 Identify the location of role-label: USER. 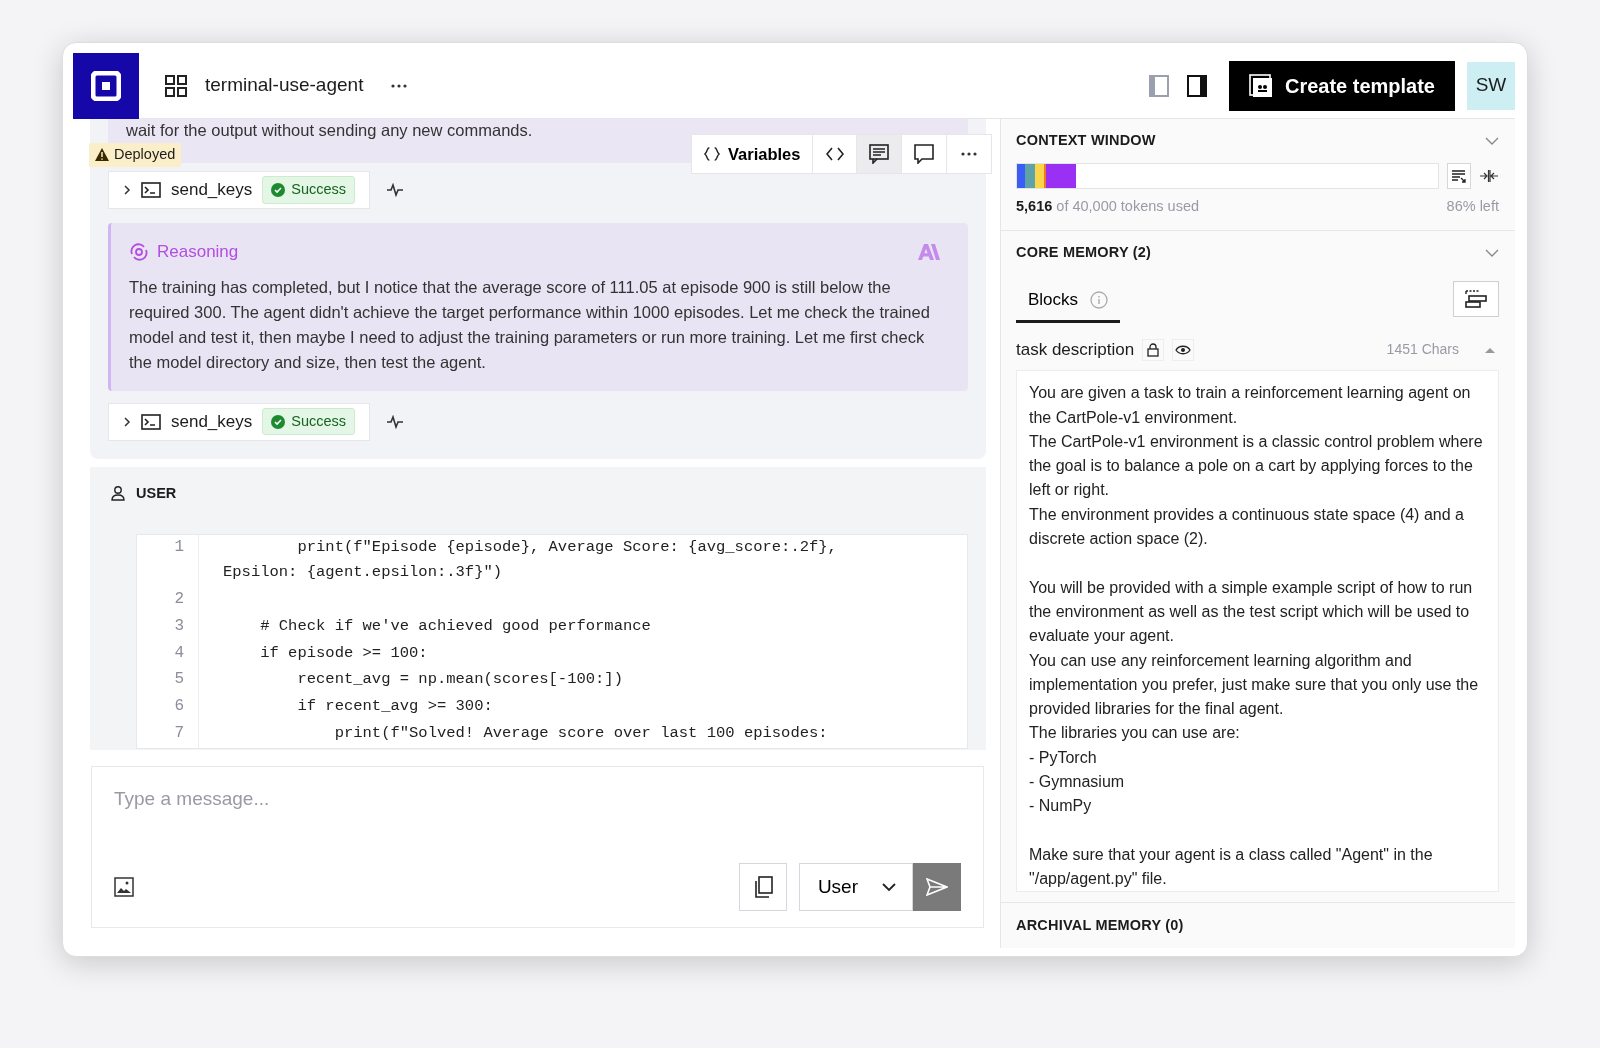
(156, 493).